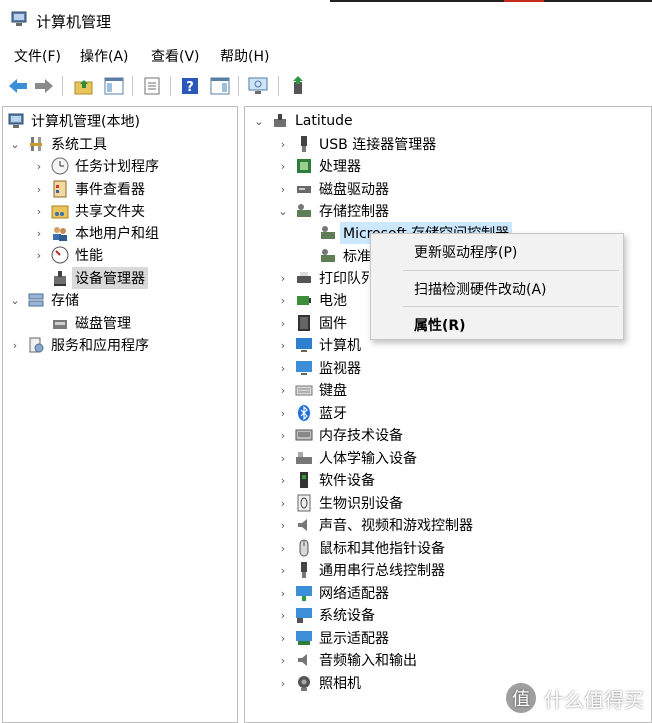 Image resolution: width=652 pixels, height=723 pixels. What do you see at coordinates (326, 278) in the screenshot?
I see `device-category-print-queues: › 打印队列` at bounding box center [326, 278].